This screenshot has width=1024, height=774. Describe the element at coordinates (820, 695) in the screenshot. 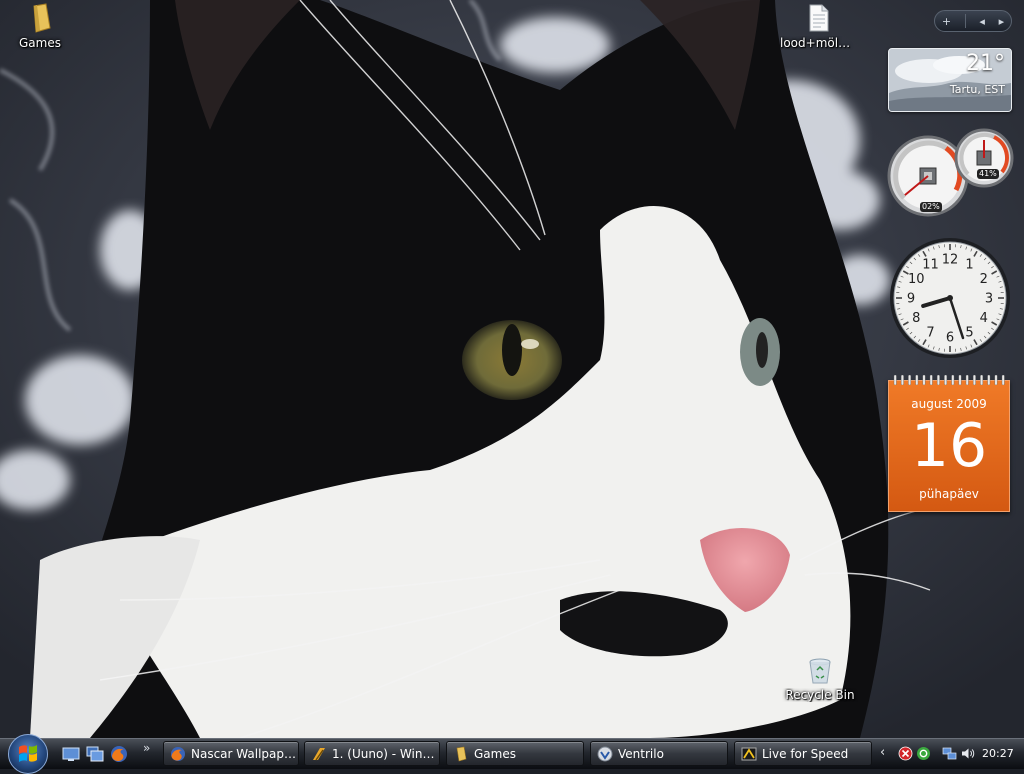

I see `desktop-icon-label: Recycle Bin` at that location.